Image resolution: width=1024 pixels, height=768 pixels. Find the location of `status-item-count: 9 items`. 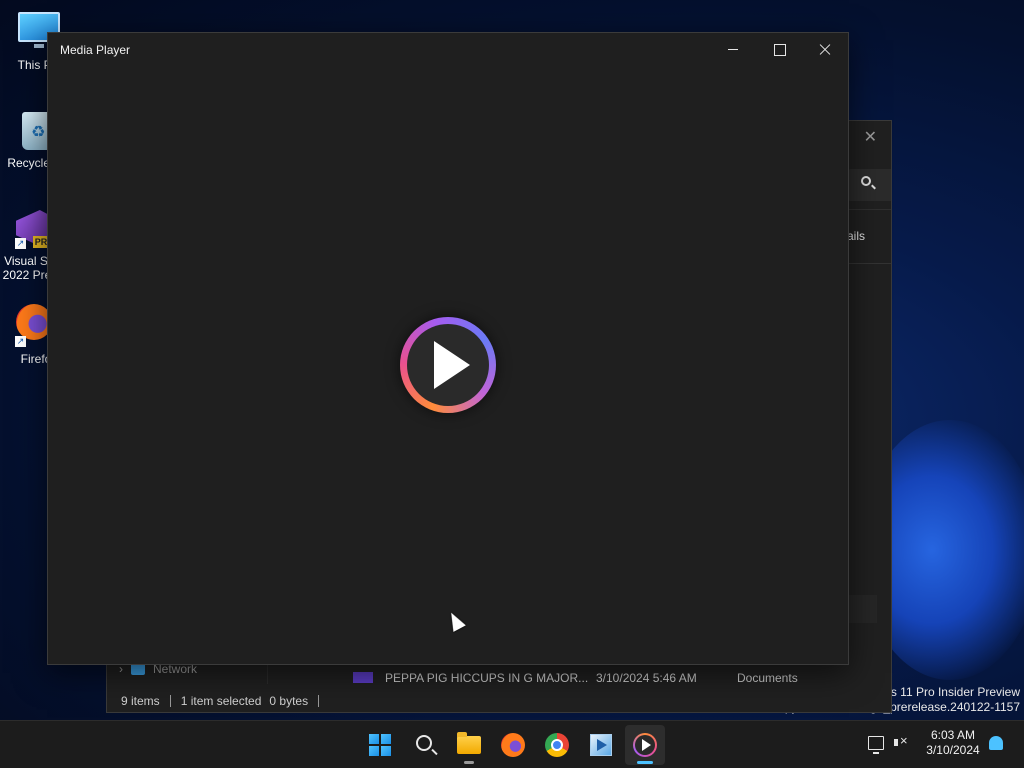

status-item-count: 9 items is located at coordinates (140, 701).